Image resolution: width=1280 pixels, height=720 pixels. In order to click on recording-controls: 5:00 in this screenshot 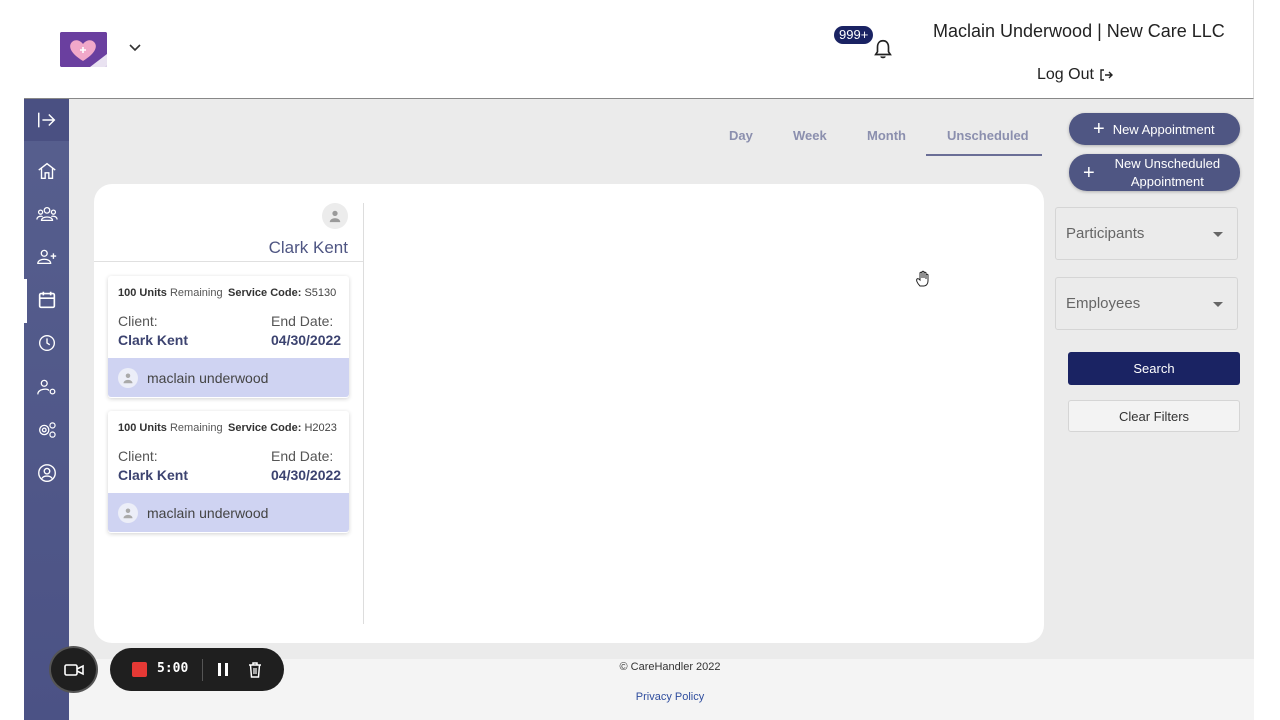, I will do `click(197, 669)`.